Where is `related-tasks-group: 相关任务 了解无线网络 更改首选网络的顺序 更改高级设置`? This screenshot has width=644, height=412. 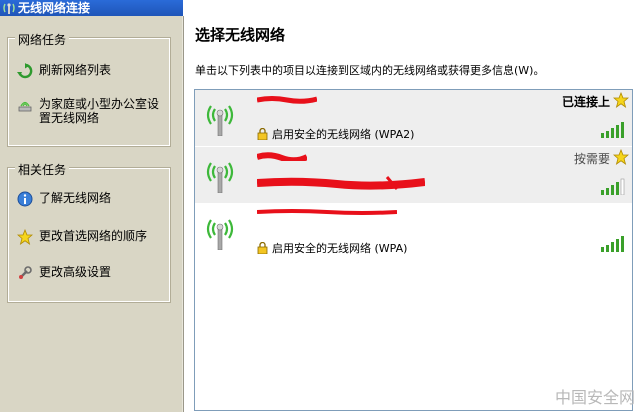
related-tasks-group: 相关任务 了解无线网络 更改首选网络的顺序 更改高级设置 is located at coordinates (89, 232).